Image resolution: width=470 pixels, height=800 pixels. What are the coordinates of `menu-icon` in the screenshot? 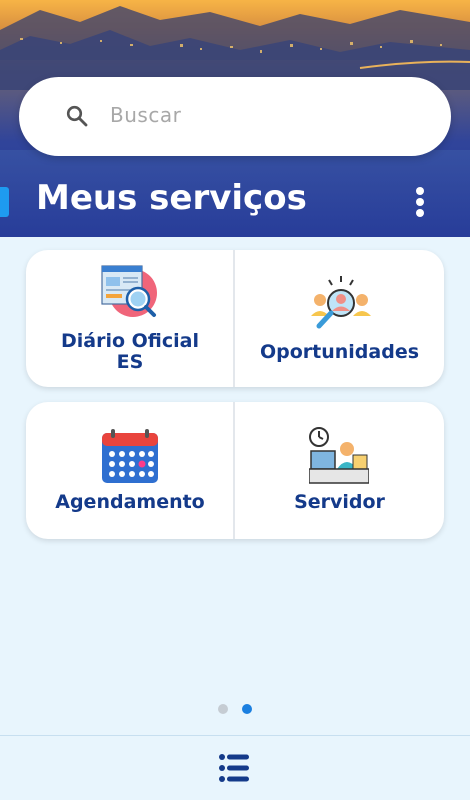 It's located at (234, 768).